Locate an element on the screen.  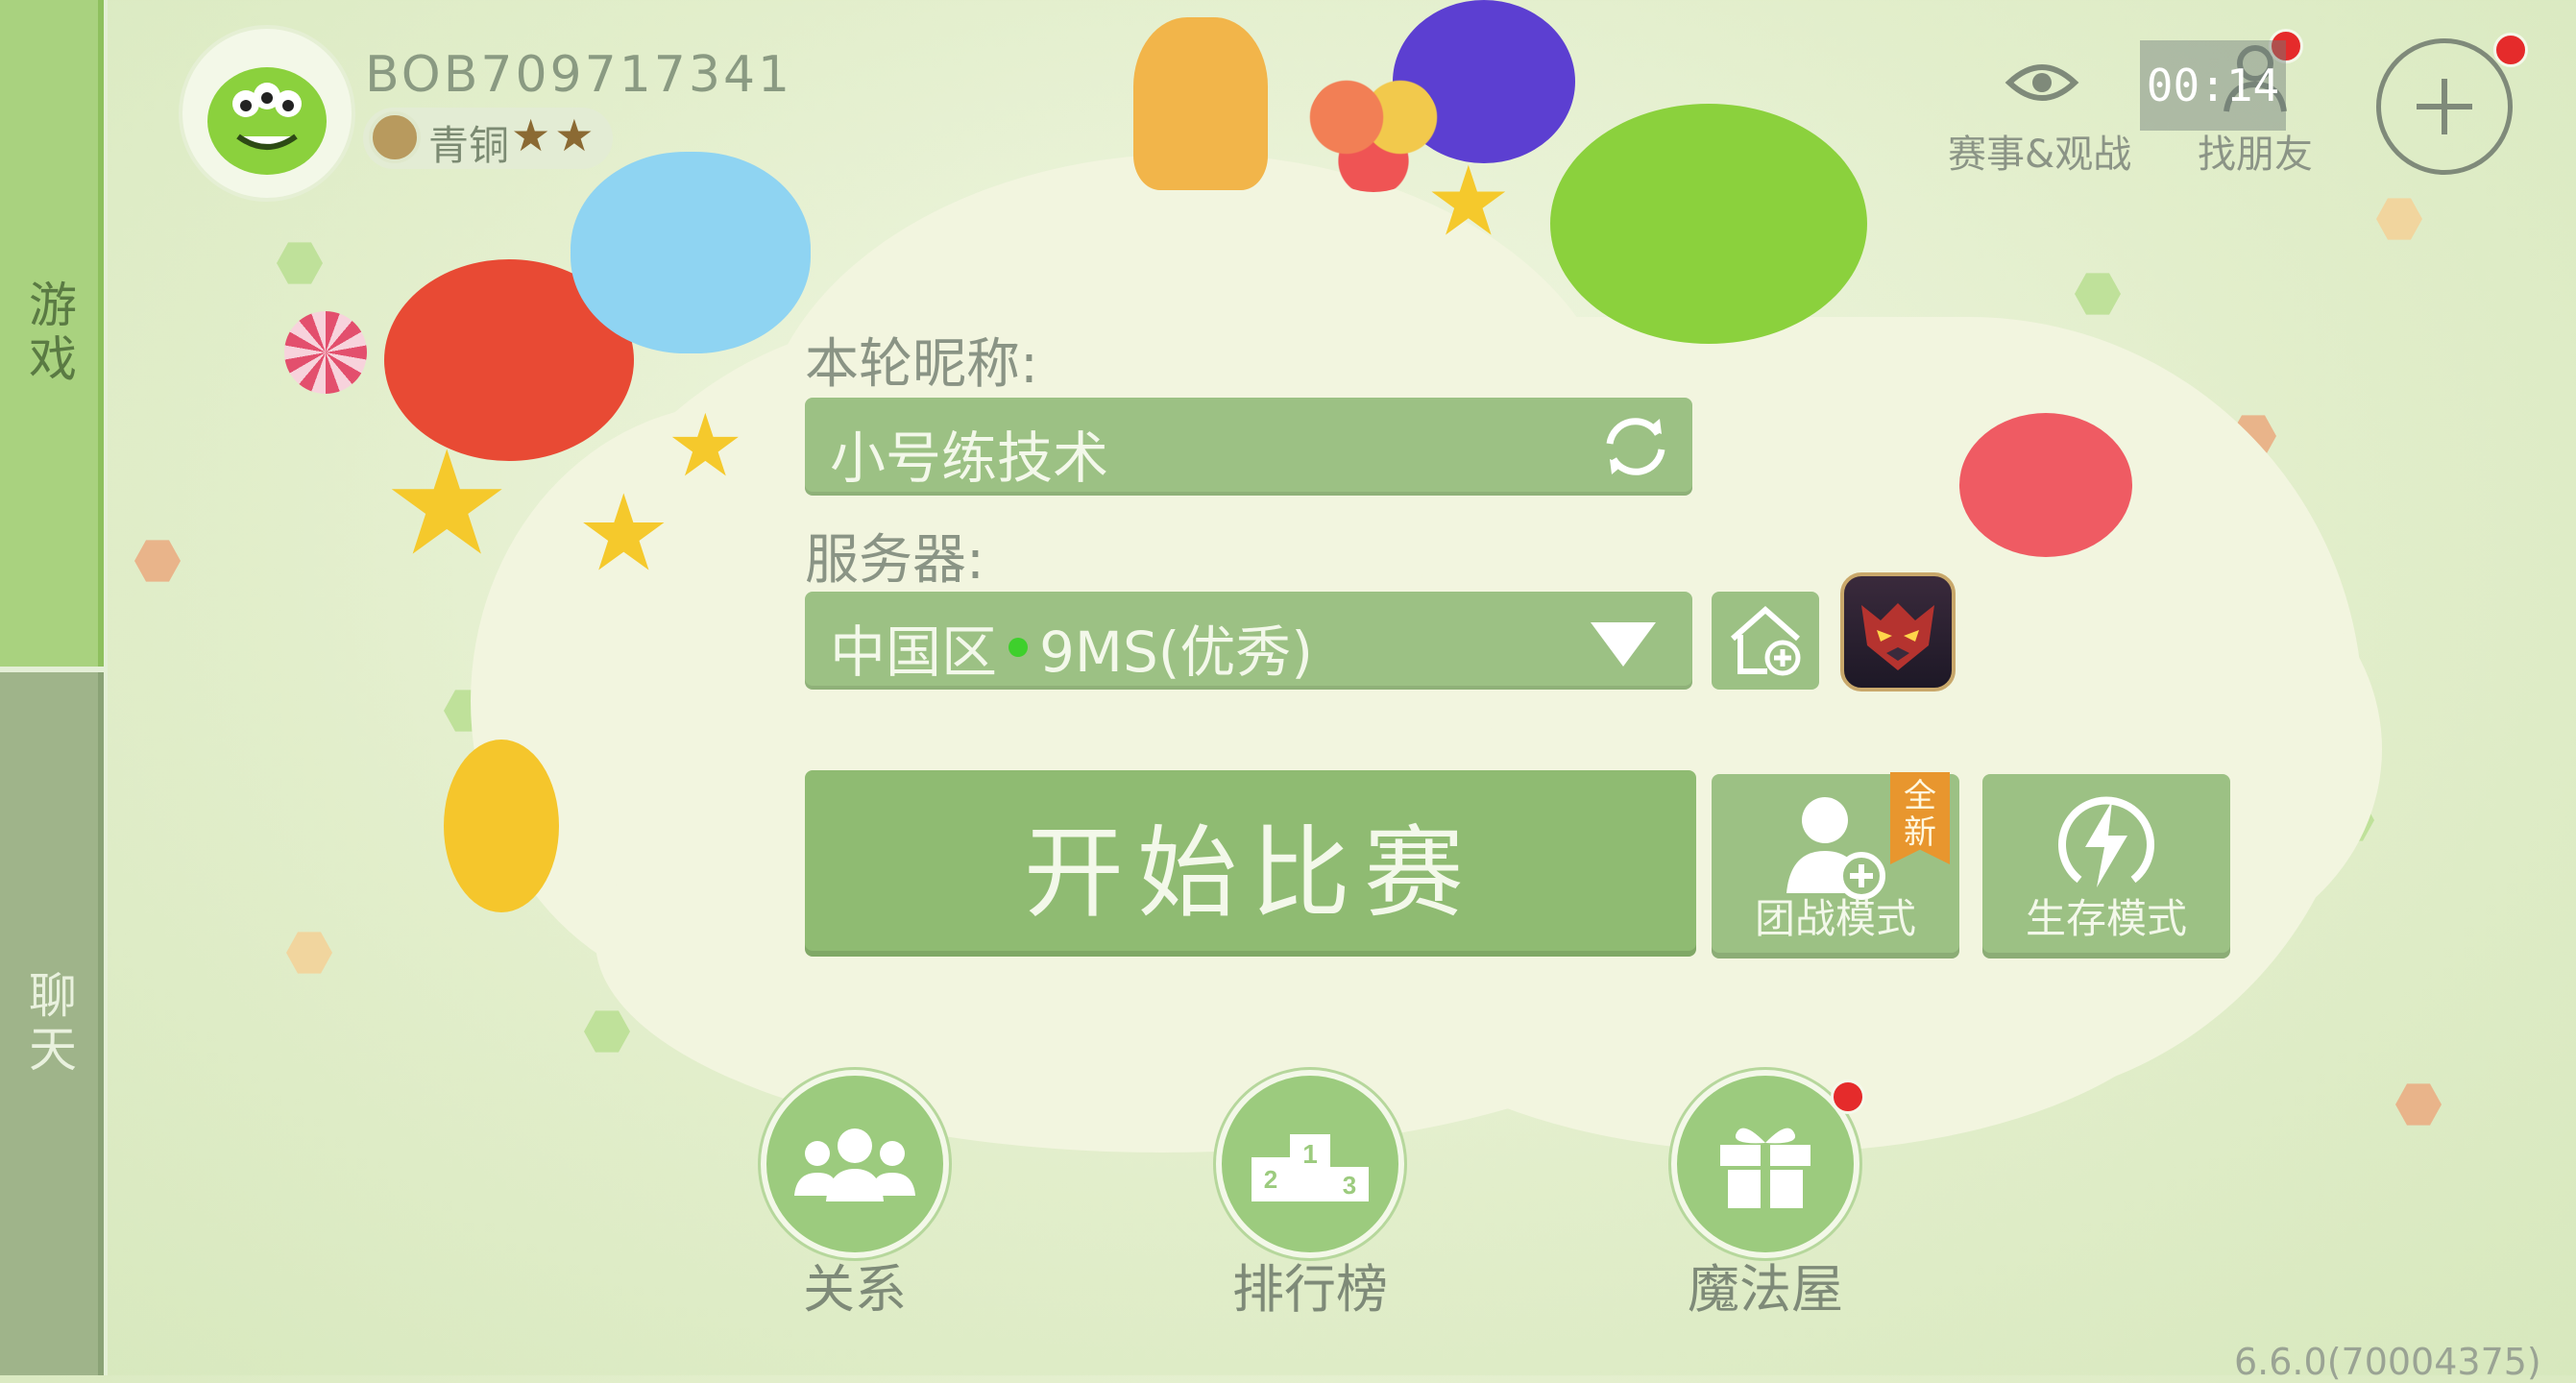
pink-monster-character is located at coordinates (2046, 485).